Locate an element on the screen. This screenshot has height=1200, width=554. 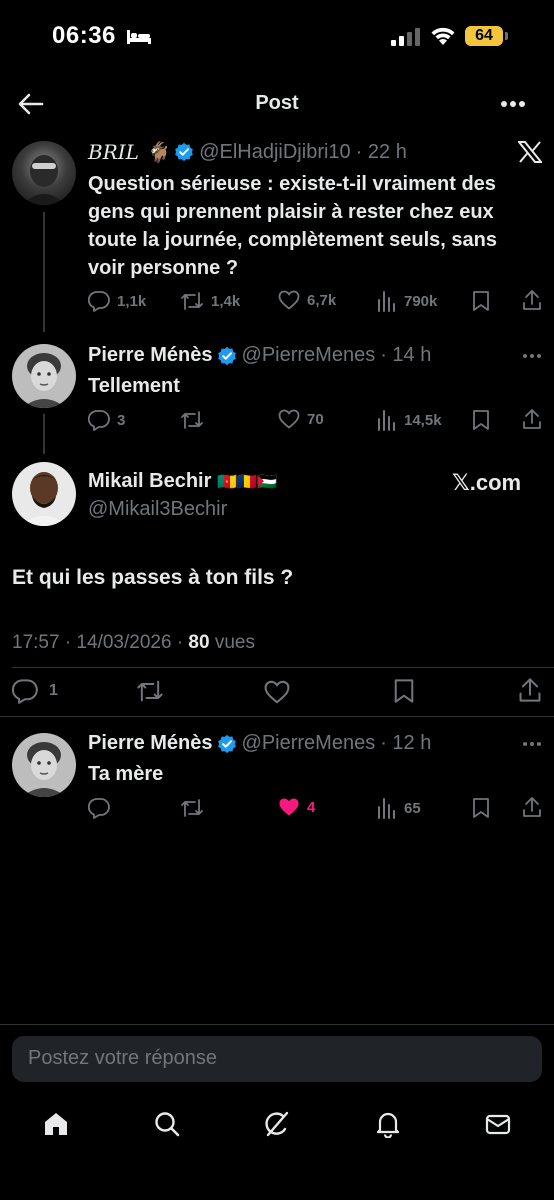
author-name-row: Mikail Bechir 🇨🇲🇹🇩🇵🇸 is located at coordinates (182, 481).